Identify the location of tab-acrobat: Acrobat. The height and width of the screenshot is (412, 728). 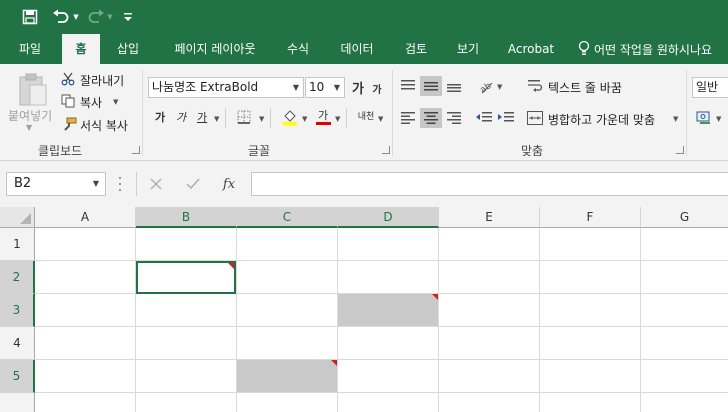
(531, 49).